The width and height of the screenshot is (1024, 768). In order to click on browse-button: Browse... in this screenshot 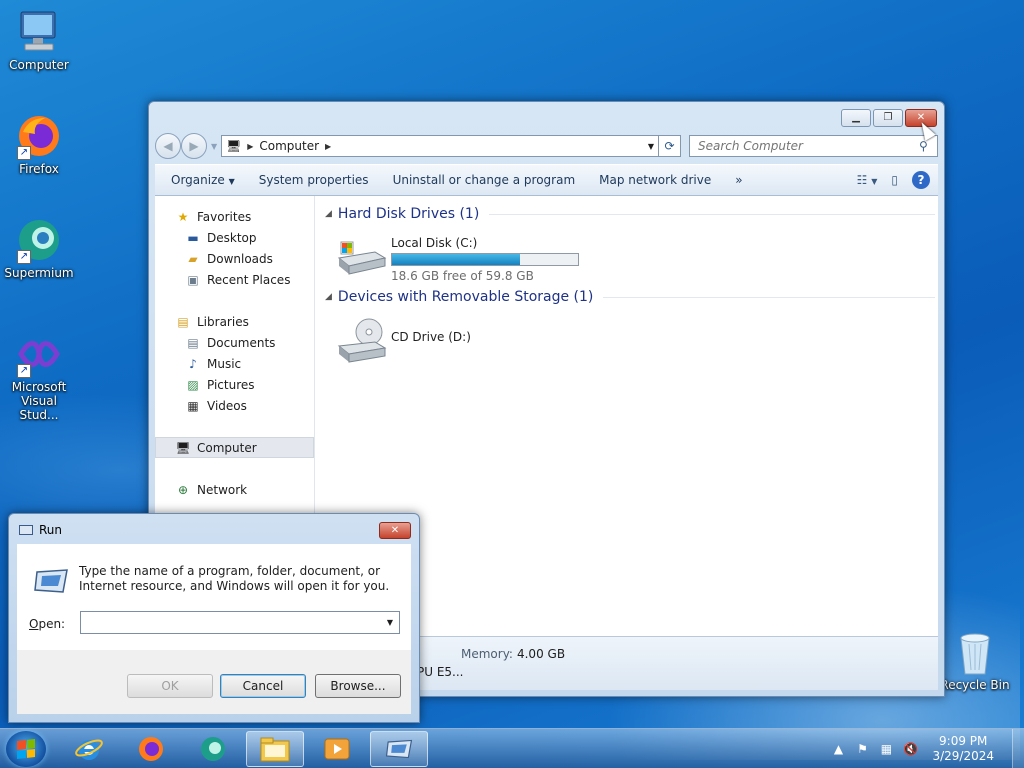, I will do `click(358, 686)`.